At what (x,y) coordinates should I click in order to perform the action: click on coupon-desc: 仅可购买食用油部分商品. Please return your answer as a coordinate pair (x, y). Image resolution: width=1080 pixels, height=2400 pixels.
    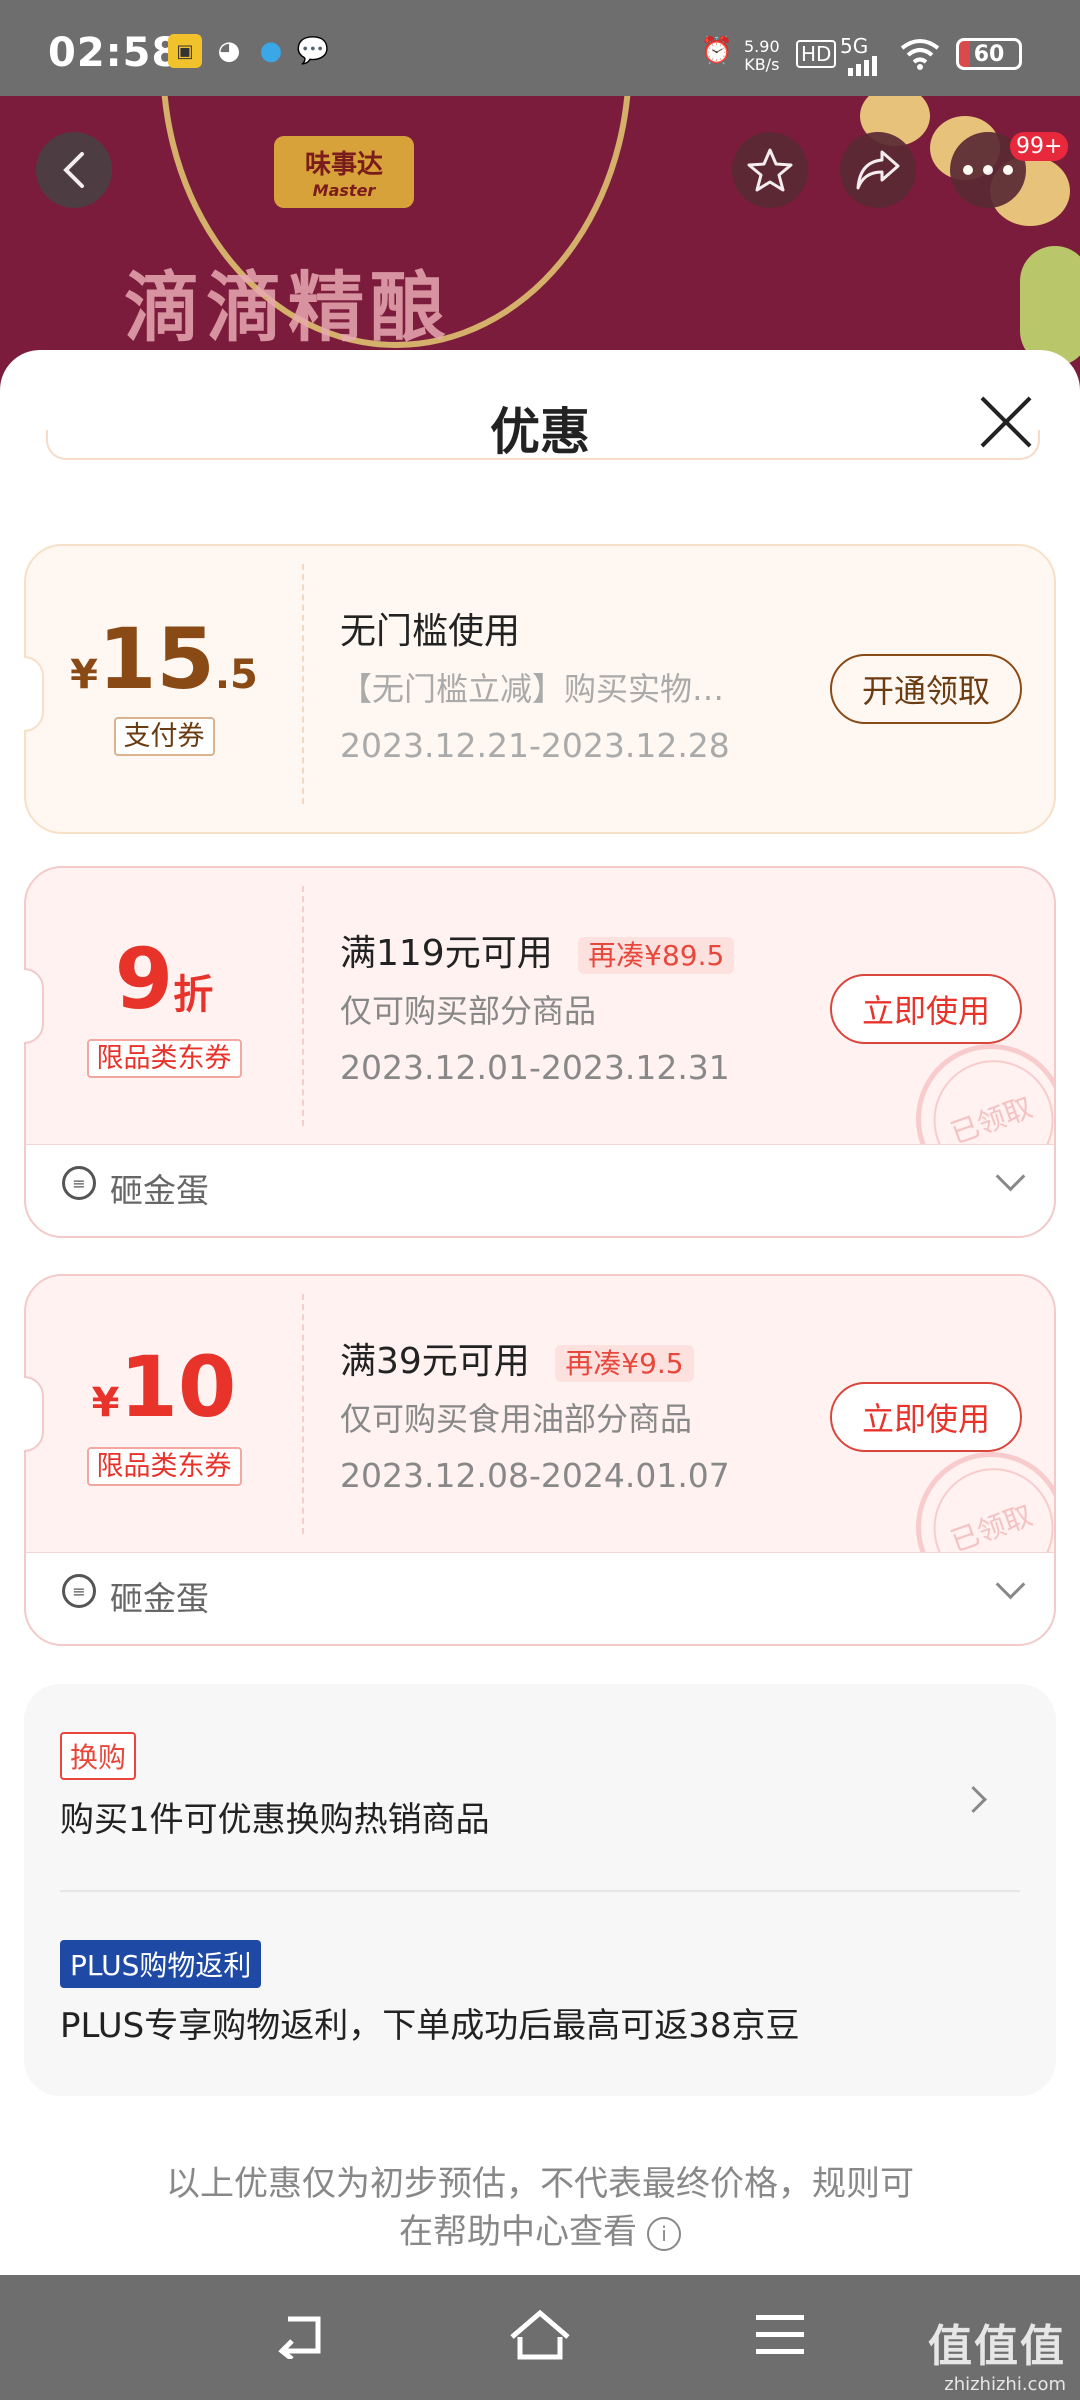
    Looking at the image, I should click on (516, 1419).